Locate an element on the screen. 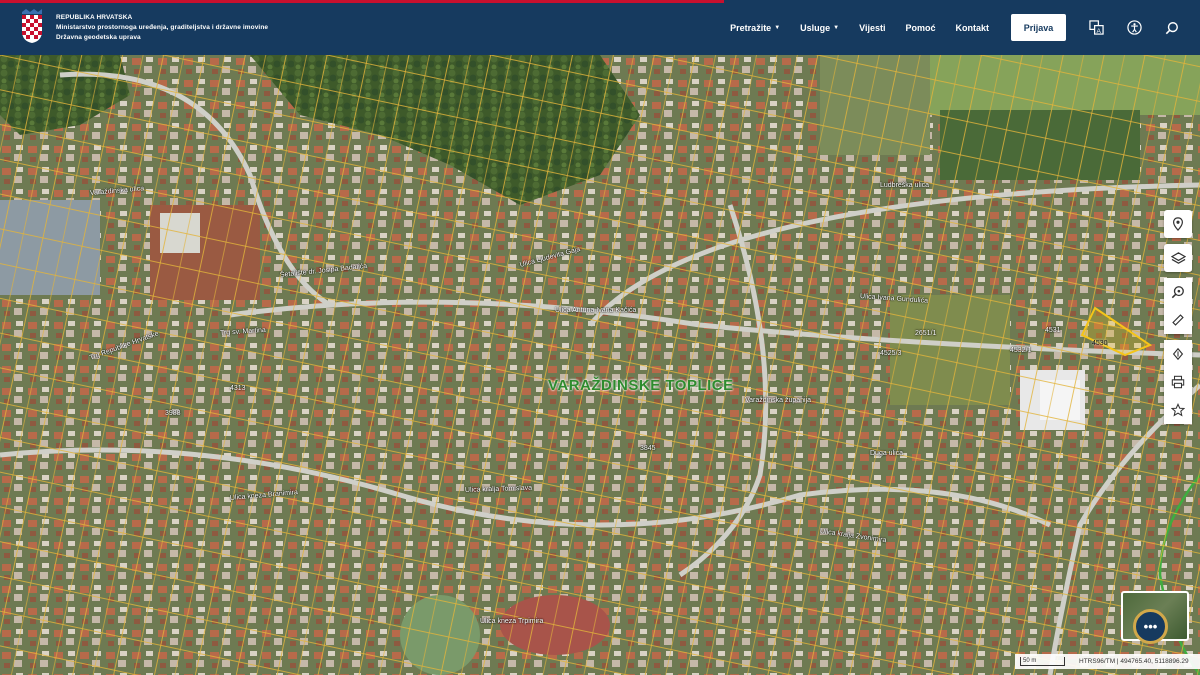  nav-pretrazite: Pretražite ▼ is located at coordinates (755, 28).